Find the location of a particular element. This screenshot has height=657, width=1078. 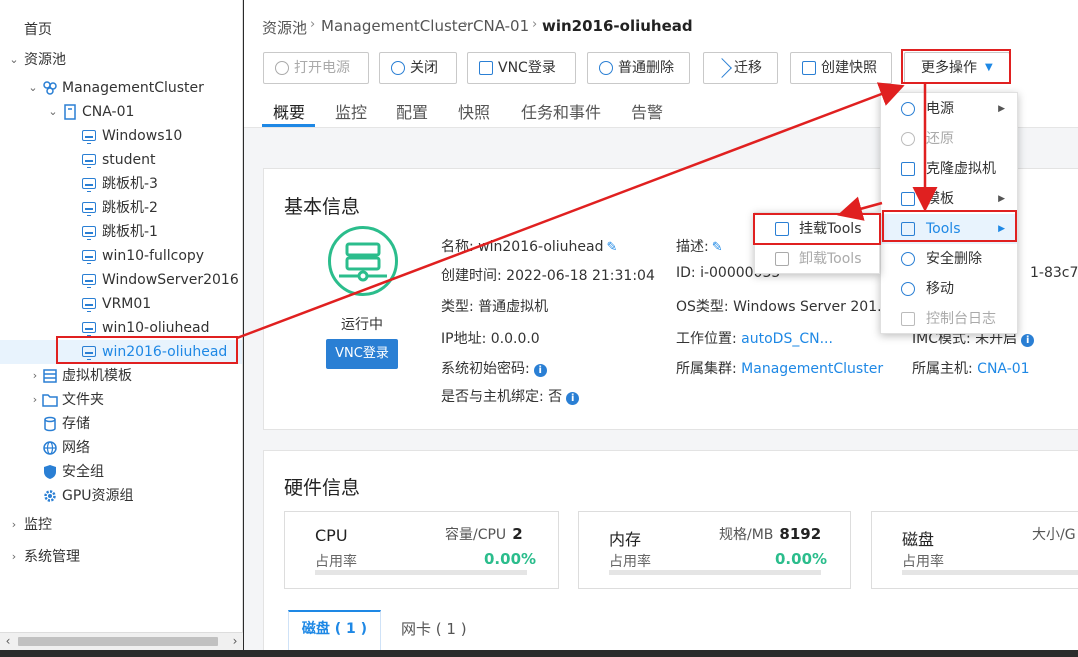

memory-label: 内存 is located at coordinates (625, 539).